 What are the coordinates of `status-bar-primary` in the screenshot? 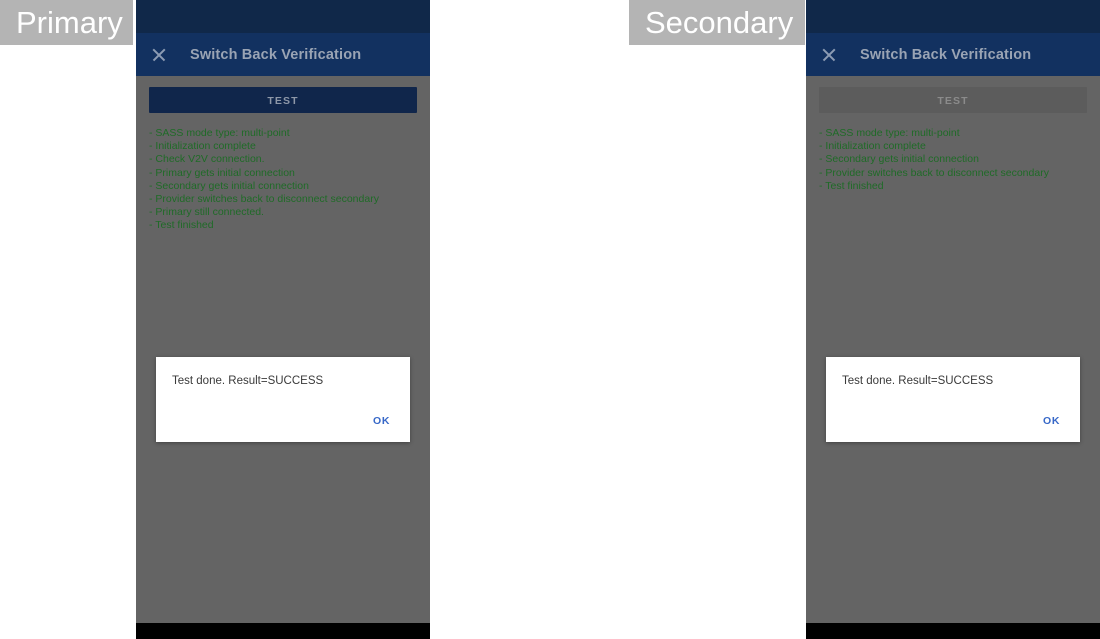 It's located at (283, 16).